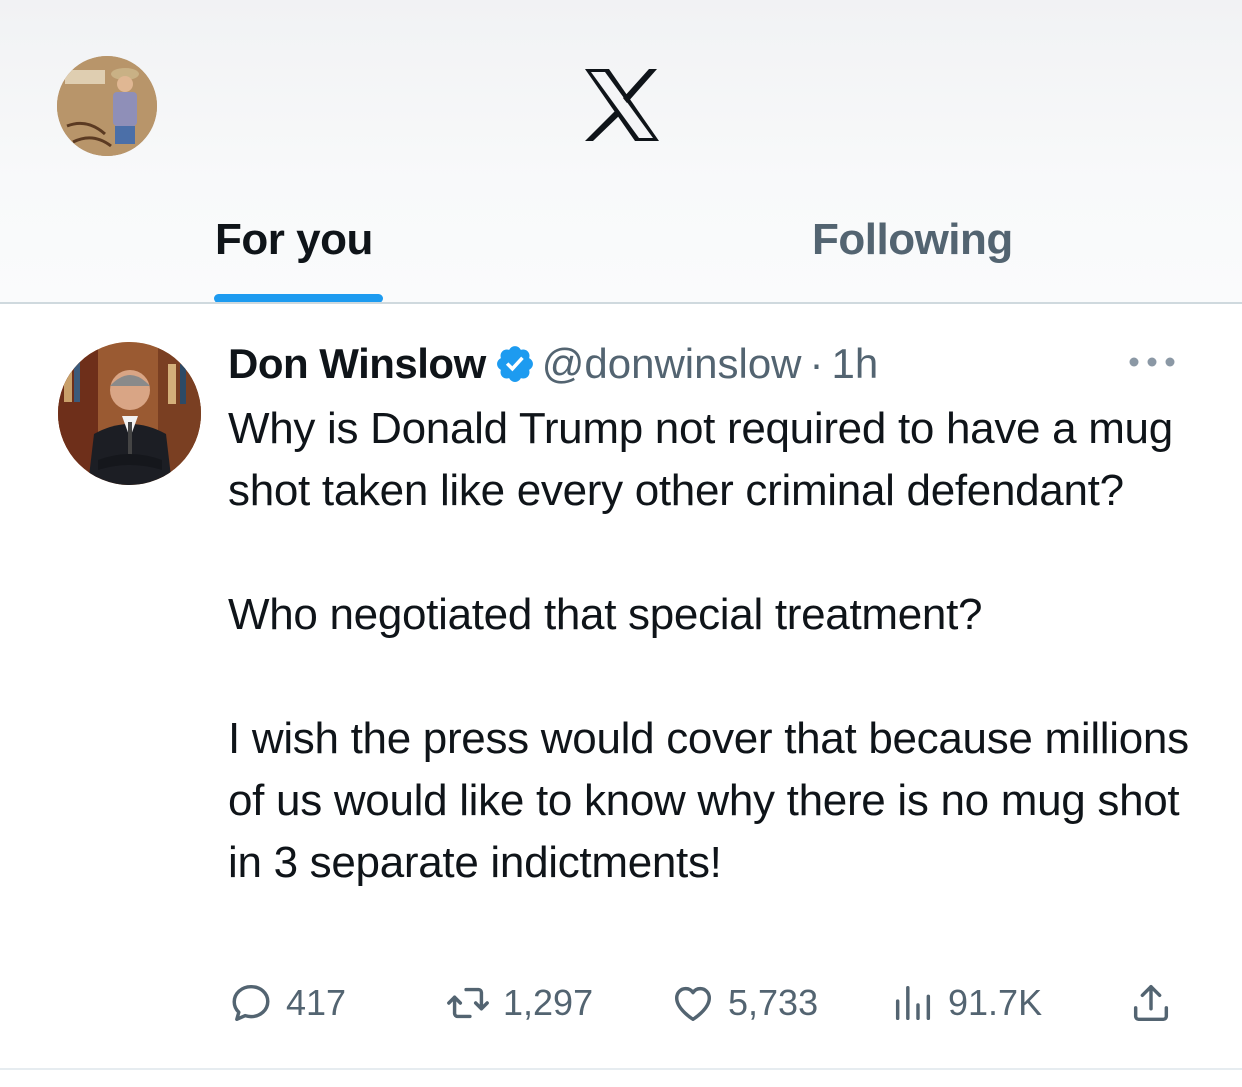 This screenshot has height=1087, width=1242. I want to click on more-options-icon, so click(1152, 362).